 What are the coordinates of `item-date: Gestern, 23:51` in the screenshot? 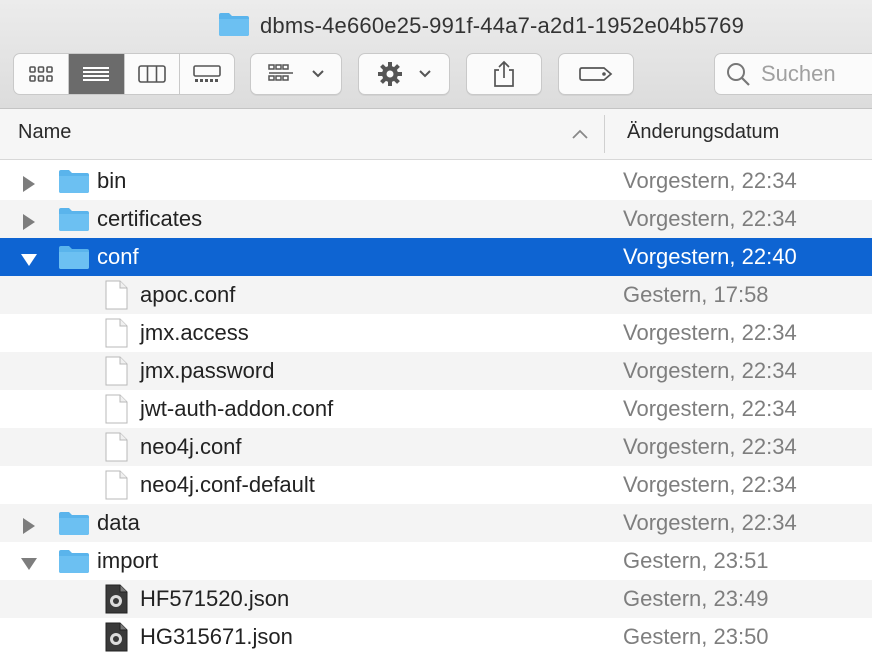 It's located at (696, 560).